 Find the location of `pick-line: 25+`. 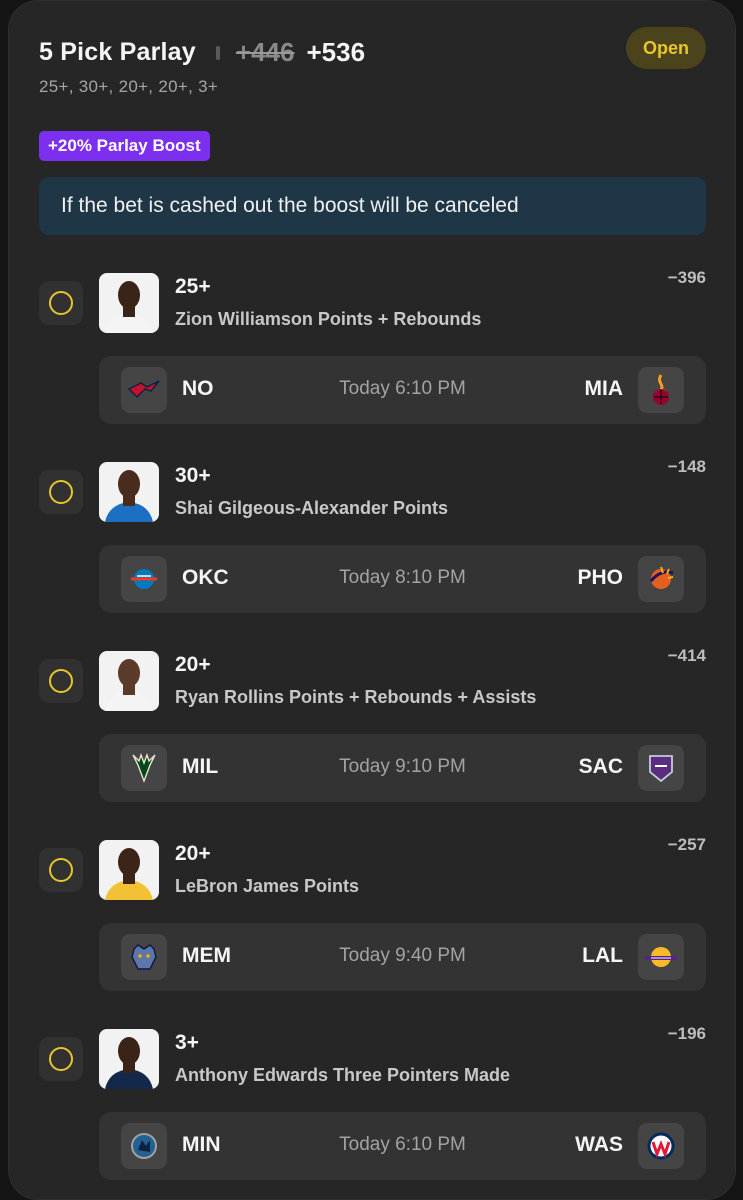

pick-line: 25+ is located at coordinates (193, 286).